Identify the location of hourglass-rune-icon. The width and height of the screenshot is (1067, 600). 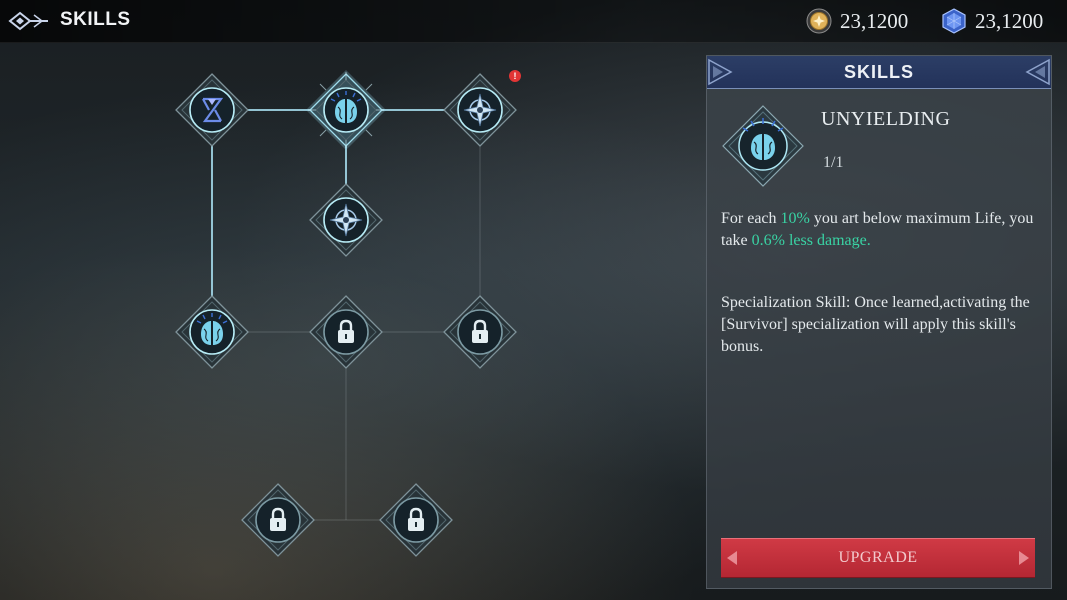
(212, 110).